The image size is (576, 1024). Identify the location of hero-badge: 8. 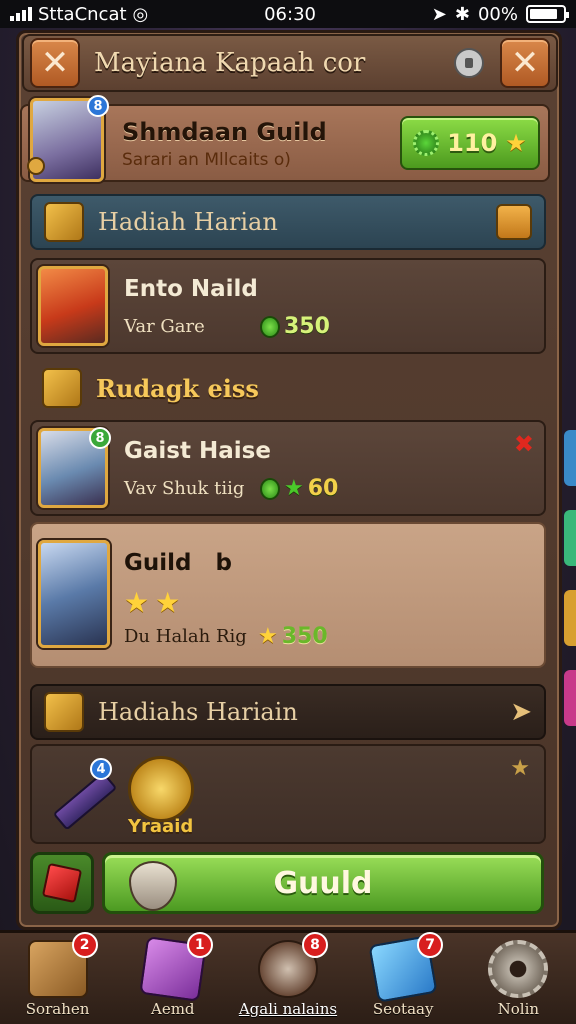
(100, 438).